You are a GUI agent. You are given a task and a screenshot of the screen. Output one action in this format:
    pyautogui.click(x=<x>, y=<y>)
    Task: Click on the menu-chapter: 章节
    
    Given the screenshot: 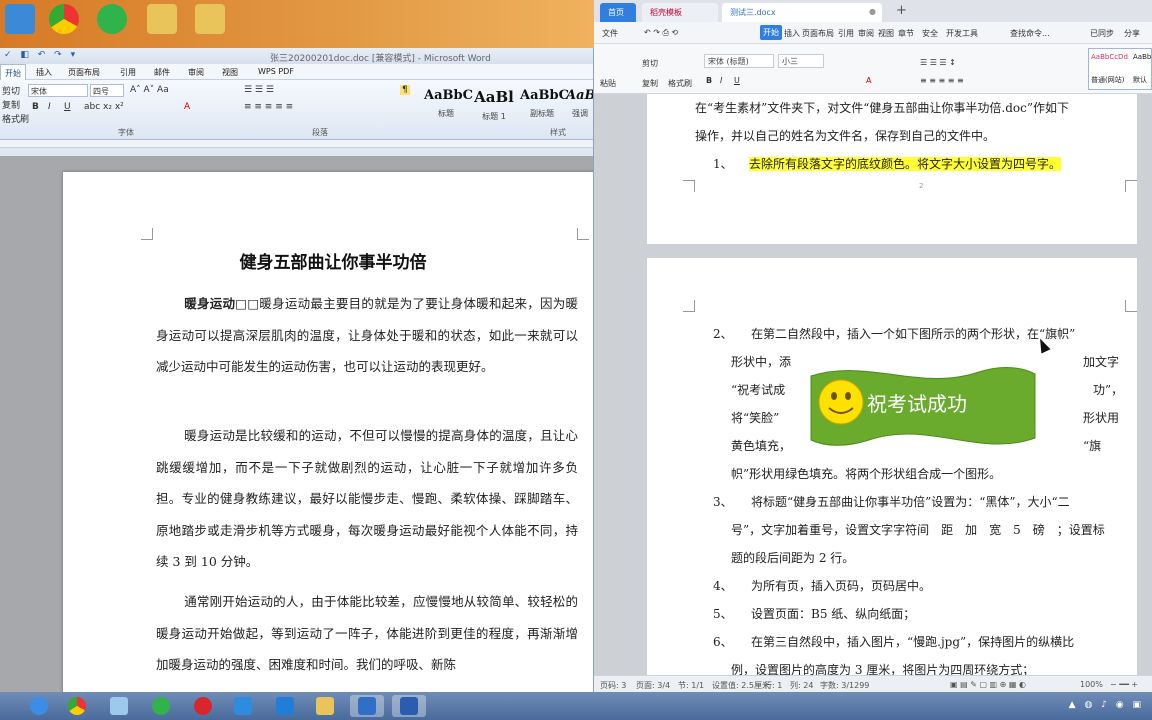 What is the action you would take?
    pyautogui.click(x=906, y=33)
    